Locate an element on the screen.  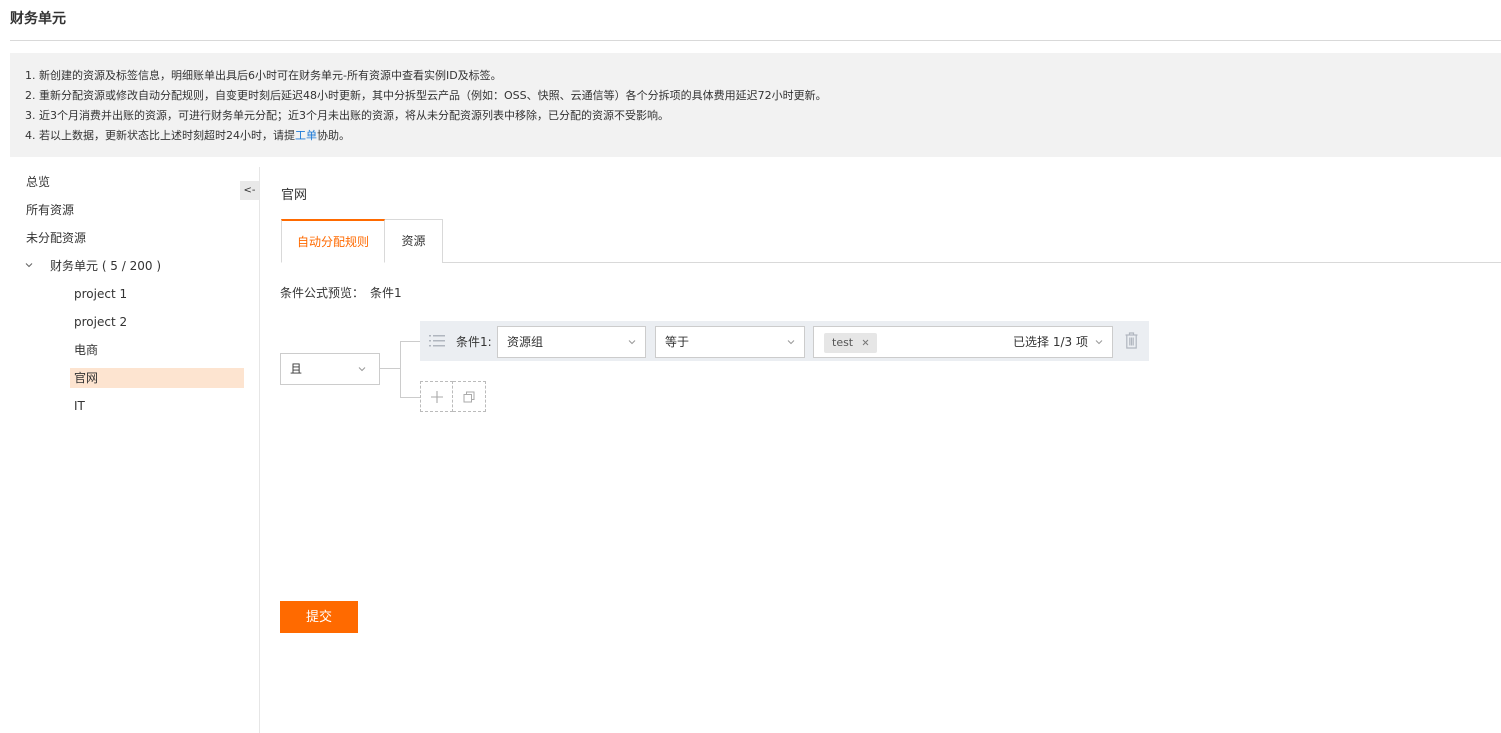
sidebar-item-ecommerce: 电商 is located at coordinates (157, 350).